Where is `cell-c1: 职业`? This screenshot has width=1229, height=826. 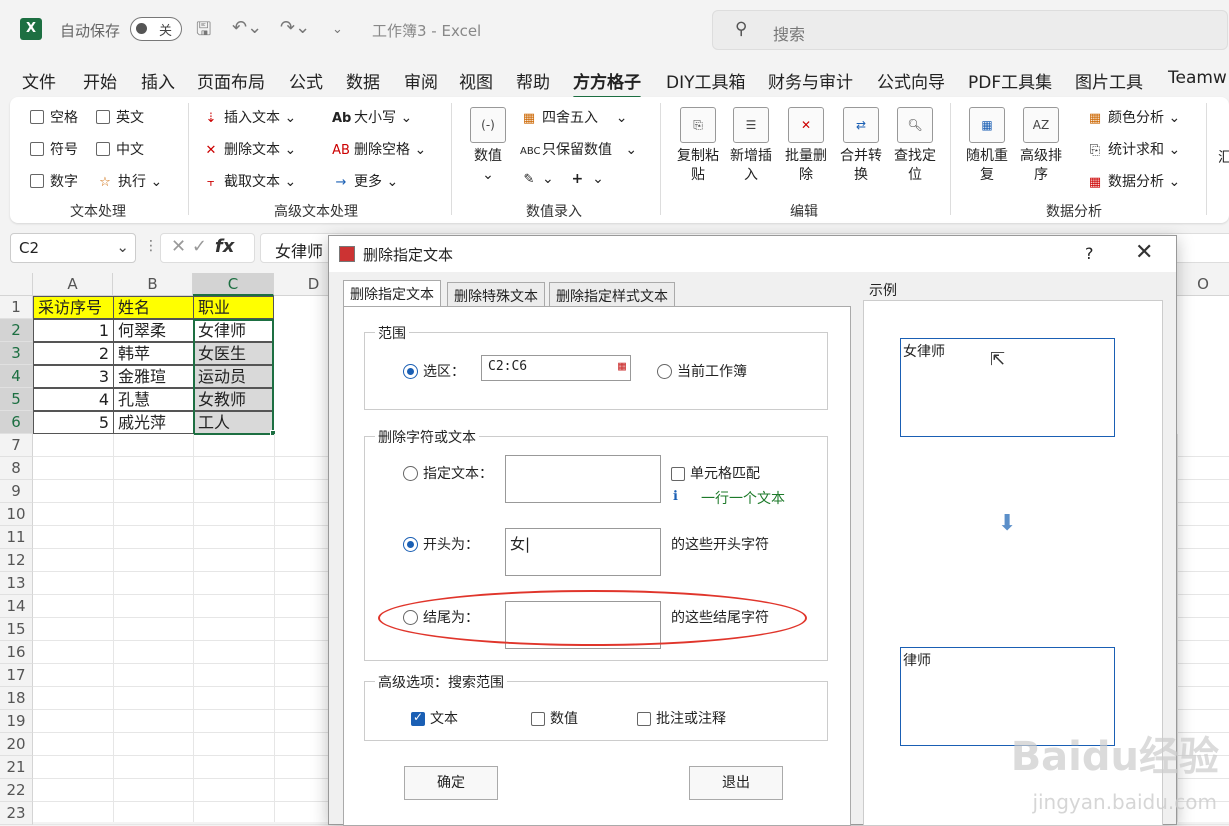
cell-c1: 职业 is located at coordinates (233, 307).